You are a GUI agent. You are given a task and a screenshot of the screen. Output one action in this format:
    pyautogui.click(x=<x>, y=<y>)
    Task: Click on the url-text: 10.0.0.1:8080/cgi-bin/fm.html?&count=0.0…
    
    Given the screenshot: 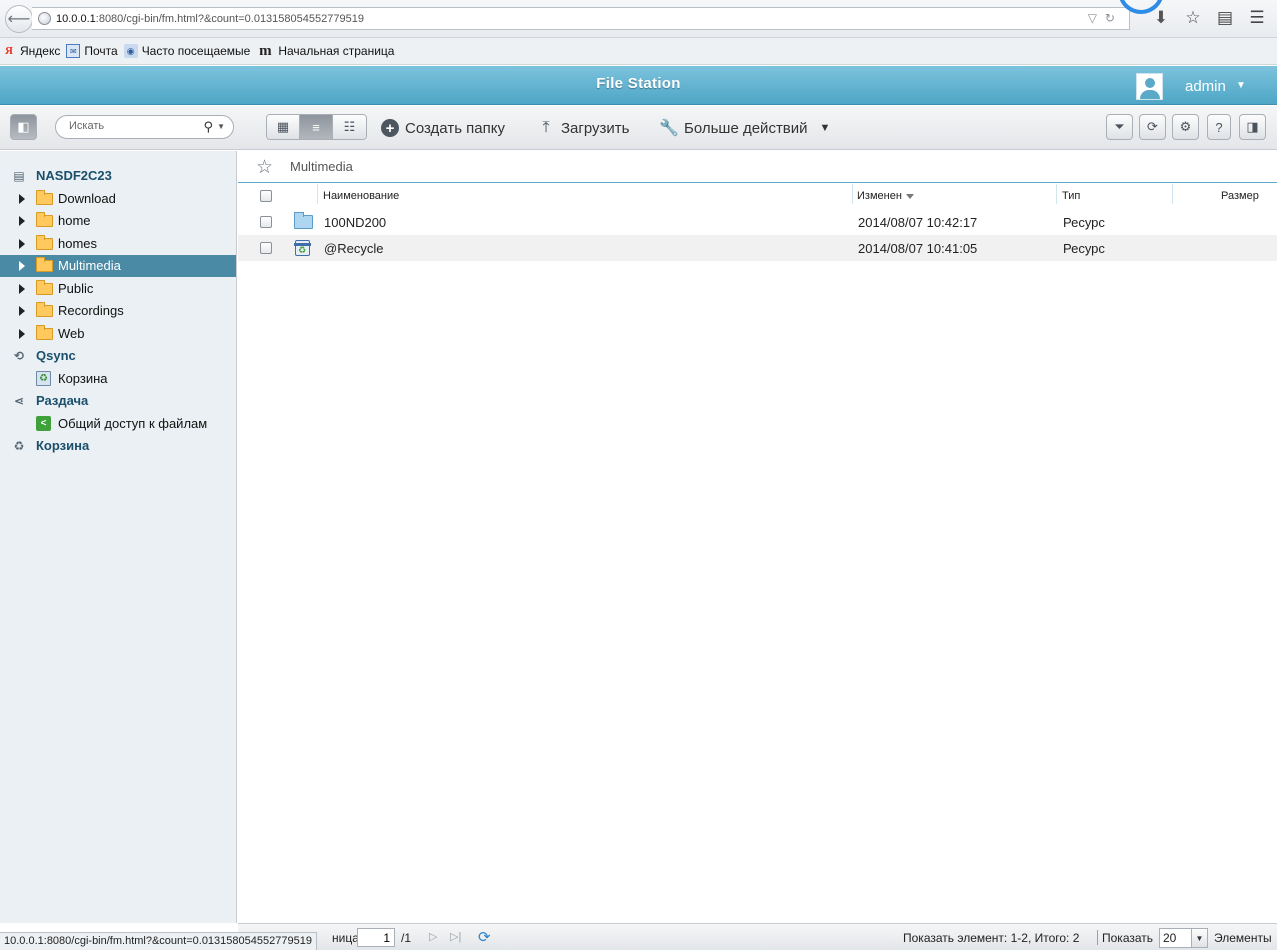 What is the action you would take?
    pyautogui.click(x=210, y=18)
    